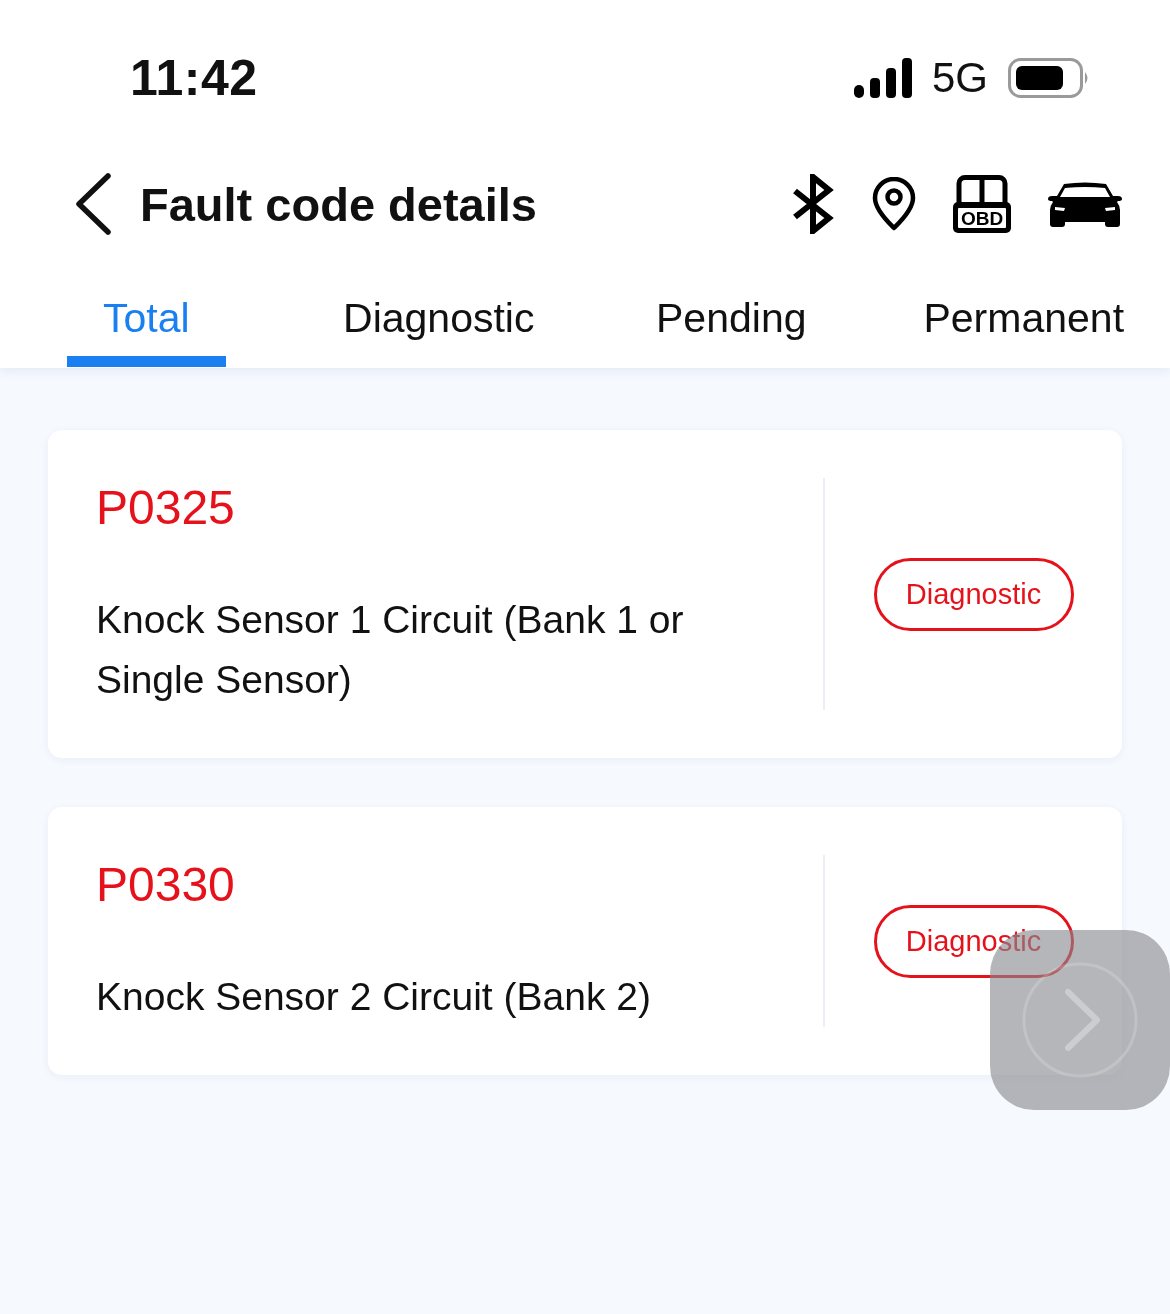  I want to click on obd-button: OBD, so click(982, 204).